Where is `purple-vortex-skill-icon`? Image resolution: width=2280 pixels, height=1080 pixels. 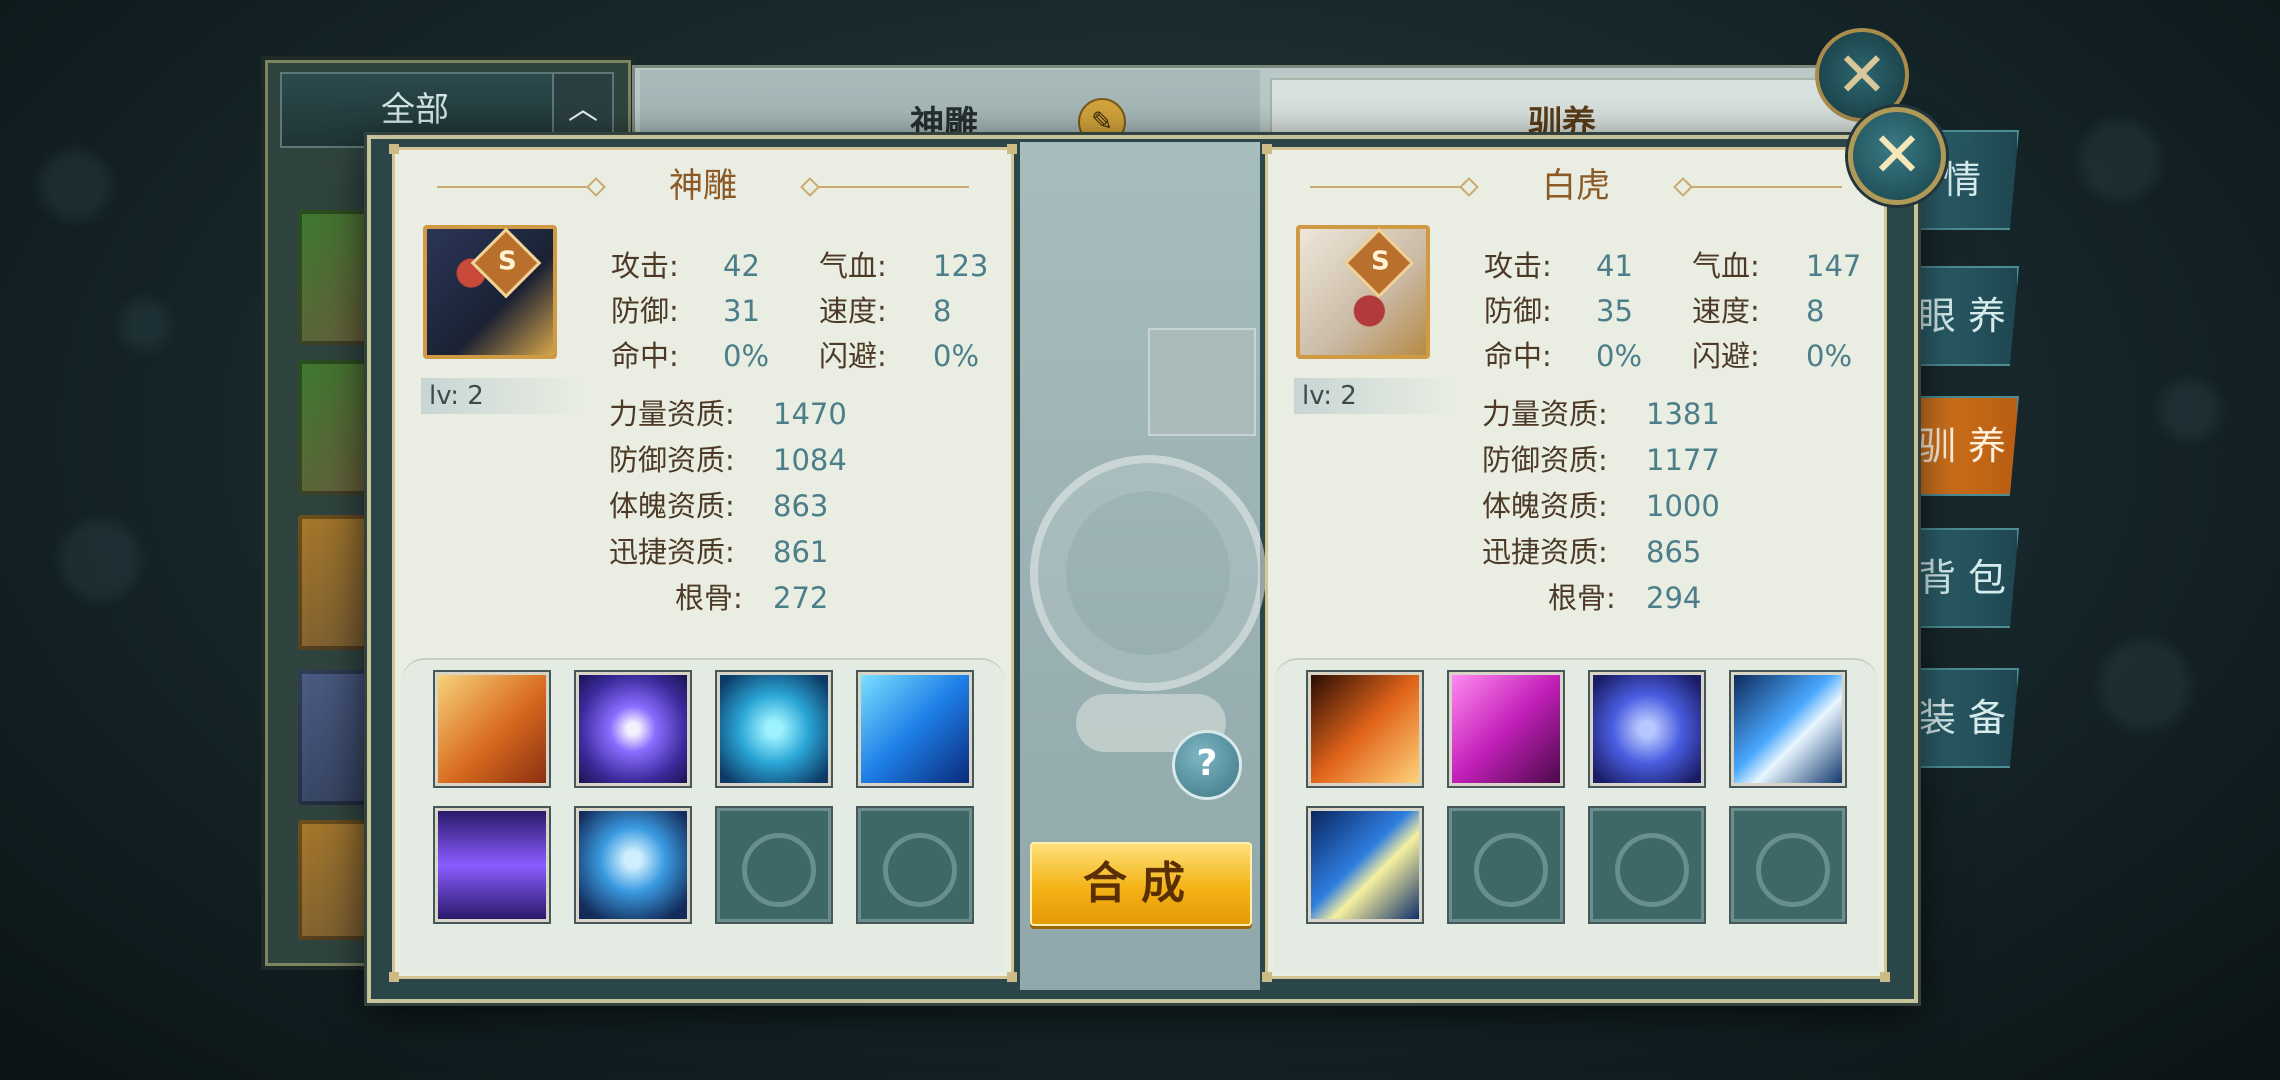
purple-vortex-skill-icon is located at coordinates (492, 865).